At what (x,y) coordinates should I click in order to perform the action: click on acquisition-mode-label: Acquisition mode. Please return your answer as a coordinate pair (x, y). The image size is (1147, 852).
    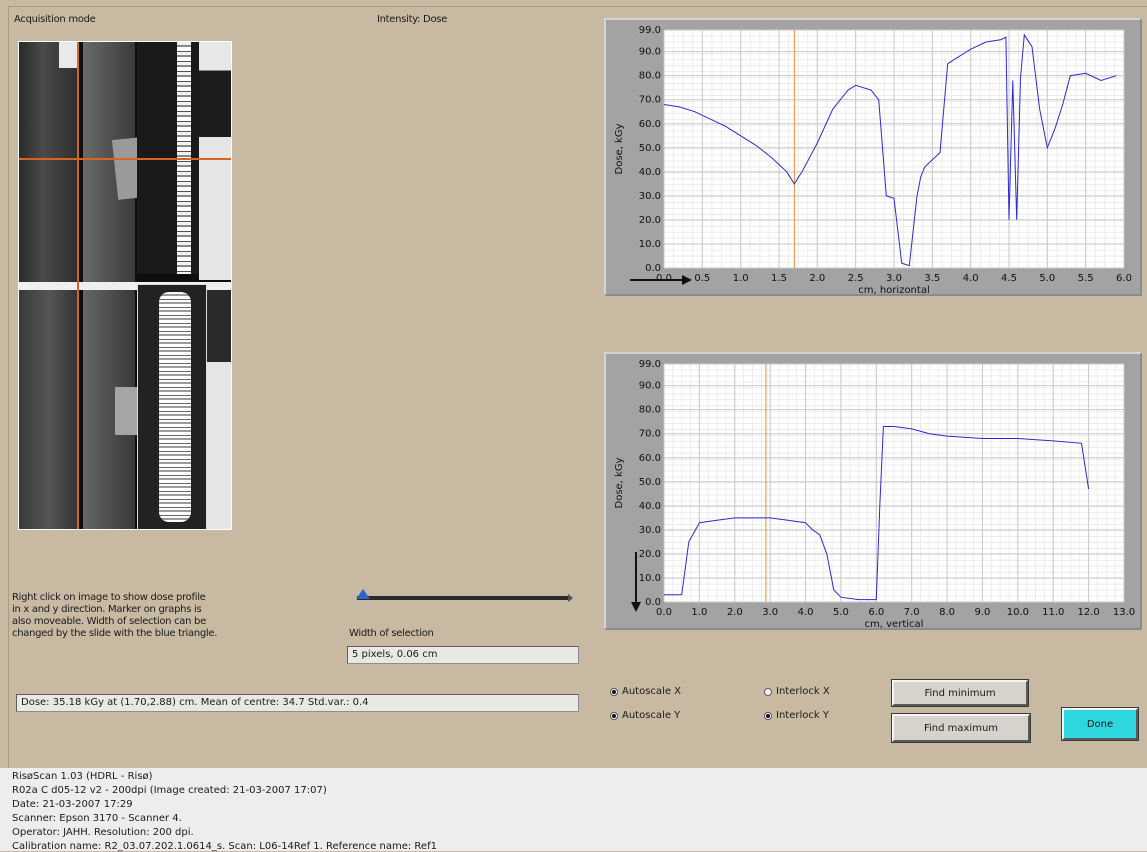
    Looking at the image, I should click on (55, 19).